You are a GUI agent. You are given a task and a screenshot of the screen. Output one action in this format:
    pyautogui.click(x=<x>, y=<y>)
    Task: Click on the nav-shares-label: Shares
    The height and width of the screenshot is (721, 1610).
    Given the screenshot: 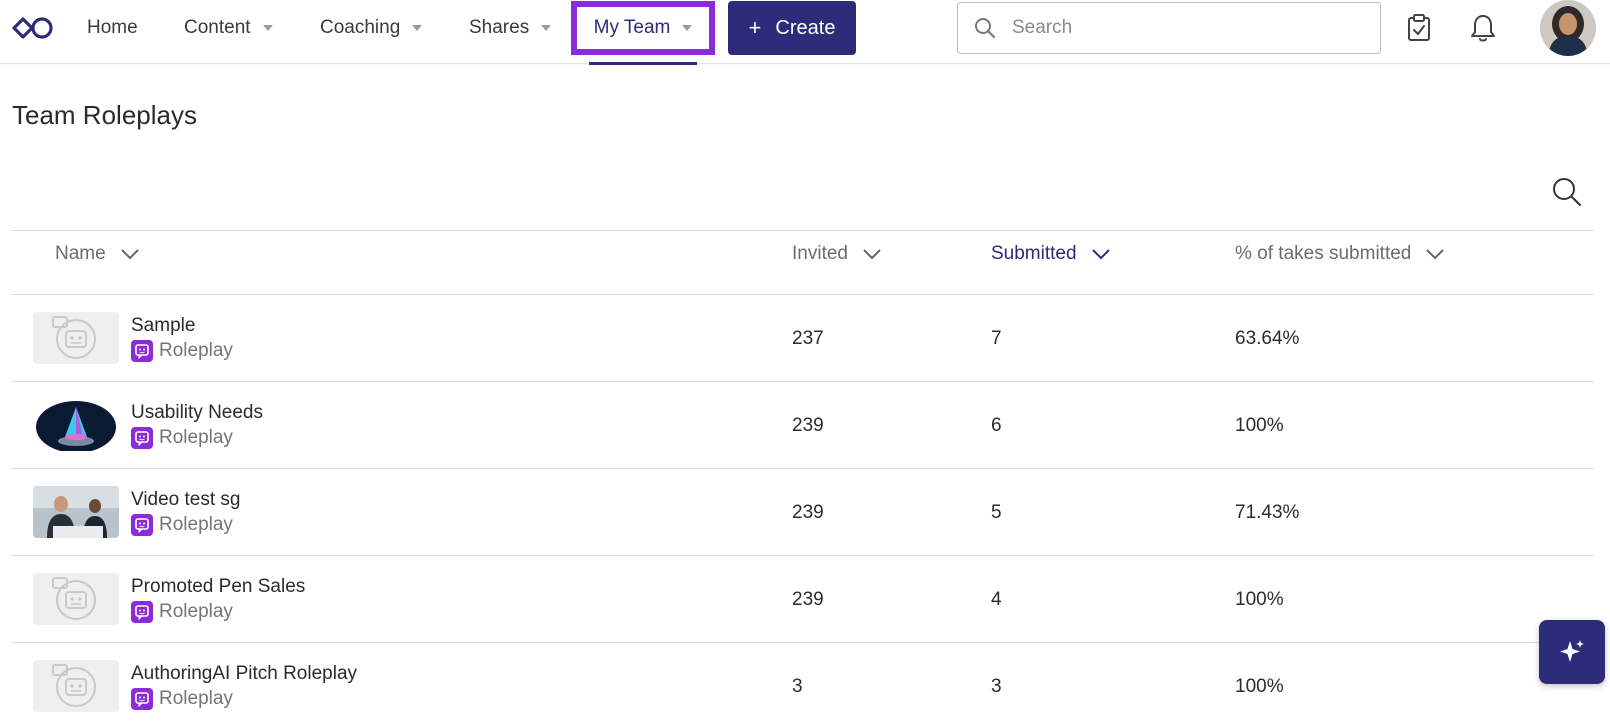 What is the action you would take?
    pyautogui.click(x=499, y=27)
    